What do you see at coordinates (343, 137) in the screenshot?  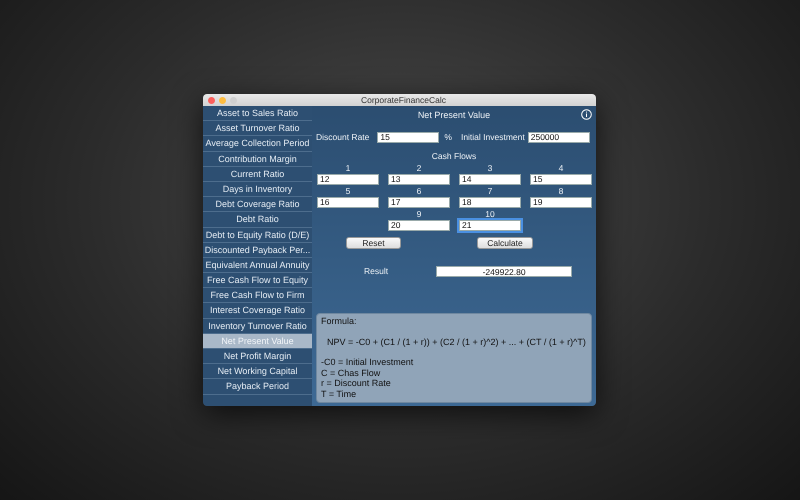 I see `field-label: Discount Rate` at bounding box center [343, 137].